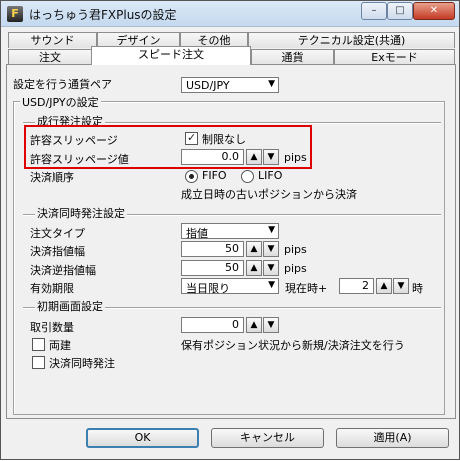 Image resolution: width=460 pixels, height=461 pixels. I want to click on slippage-value-input: 0.0, so click(212, 157).